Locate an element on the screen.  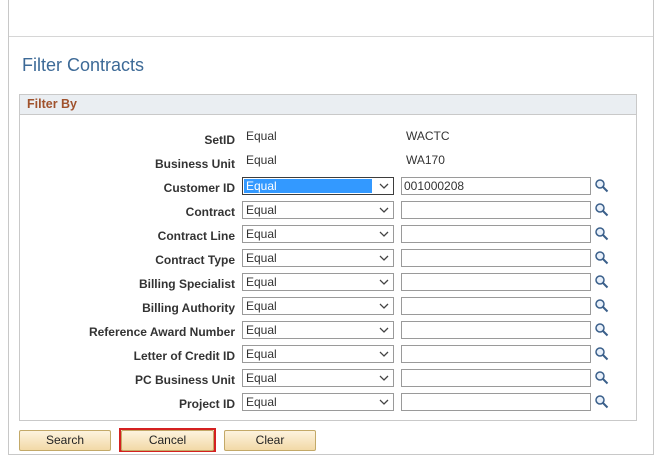
reference-award-number-operator-select: Equal is located at coordinates (318, 330).